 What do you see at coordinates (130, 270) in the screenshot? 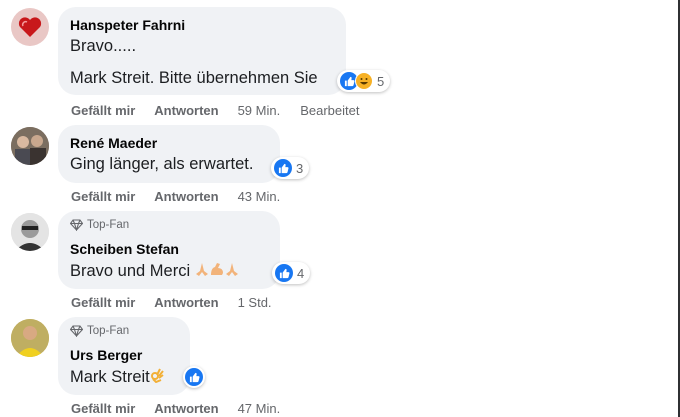
I see `comment-text-content: Bravo und Merci` at bounding box center [130, 270].